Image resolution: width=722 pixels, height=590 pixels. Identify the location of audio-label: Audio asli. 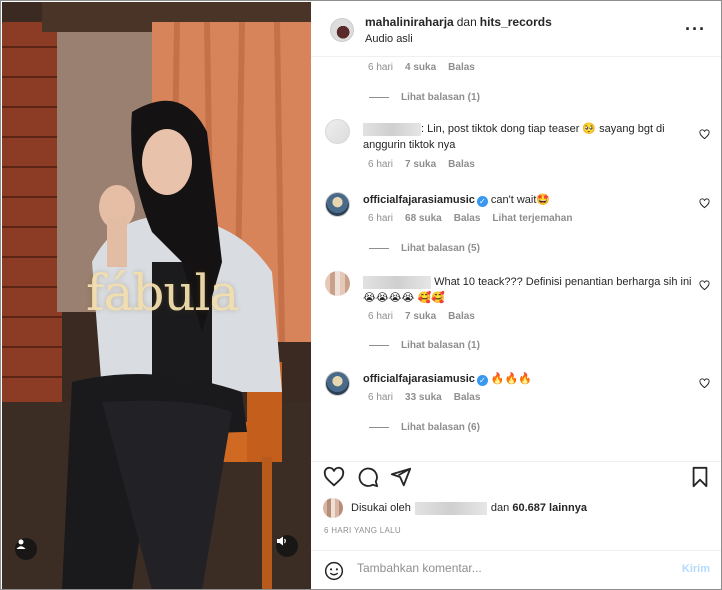
(389, 39).